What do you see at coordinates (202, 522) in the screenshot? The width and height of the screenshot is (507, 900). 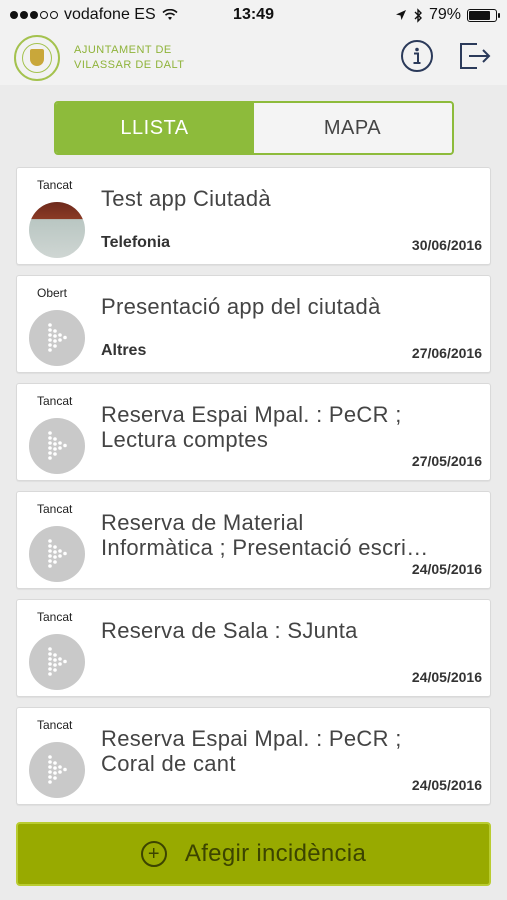 I see `item-title-line1: Reserva de Material` at bounding box center [202, 522].